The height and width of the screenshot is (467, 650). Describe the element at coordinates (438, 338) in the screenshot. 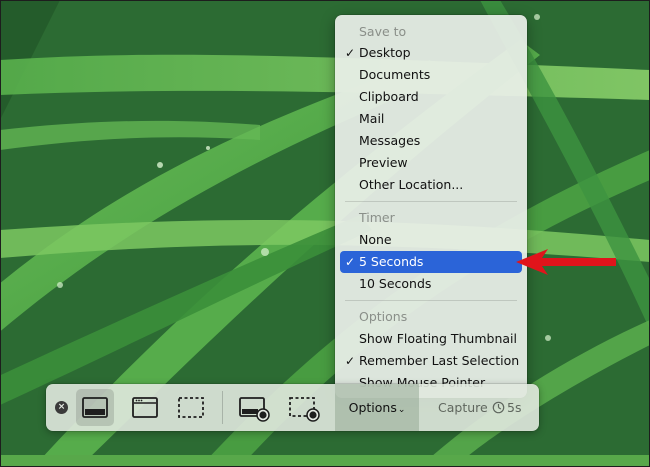

I see `menu-item-label: Show Floating Thumbnail` at that location.